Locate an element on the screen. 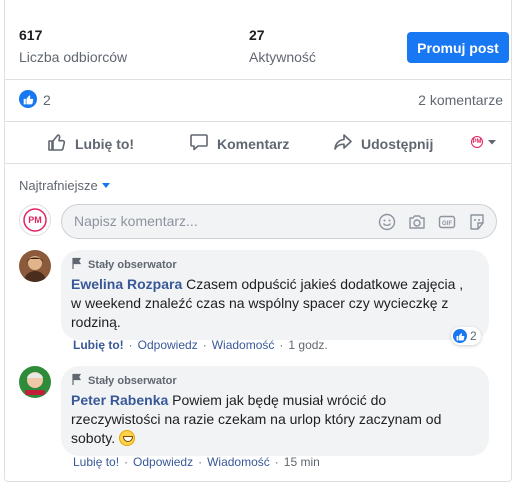 This screenshot has height=492, width=517. reach-label: Liczba odbiorców is located at coordinates (73, 57).